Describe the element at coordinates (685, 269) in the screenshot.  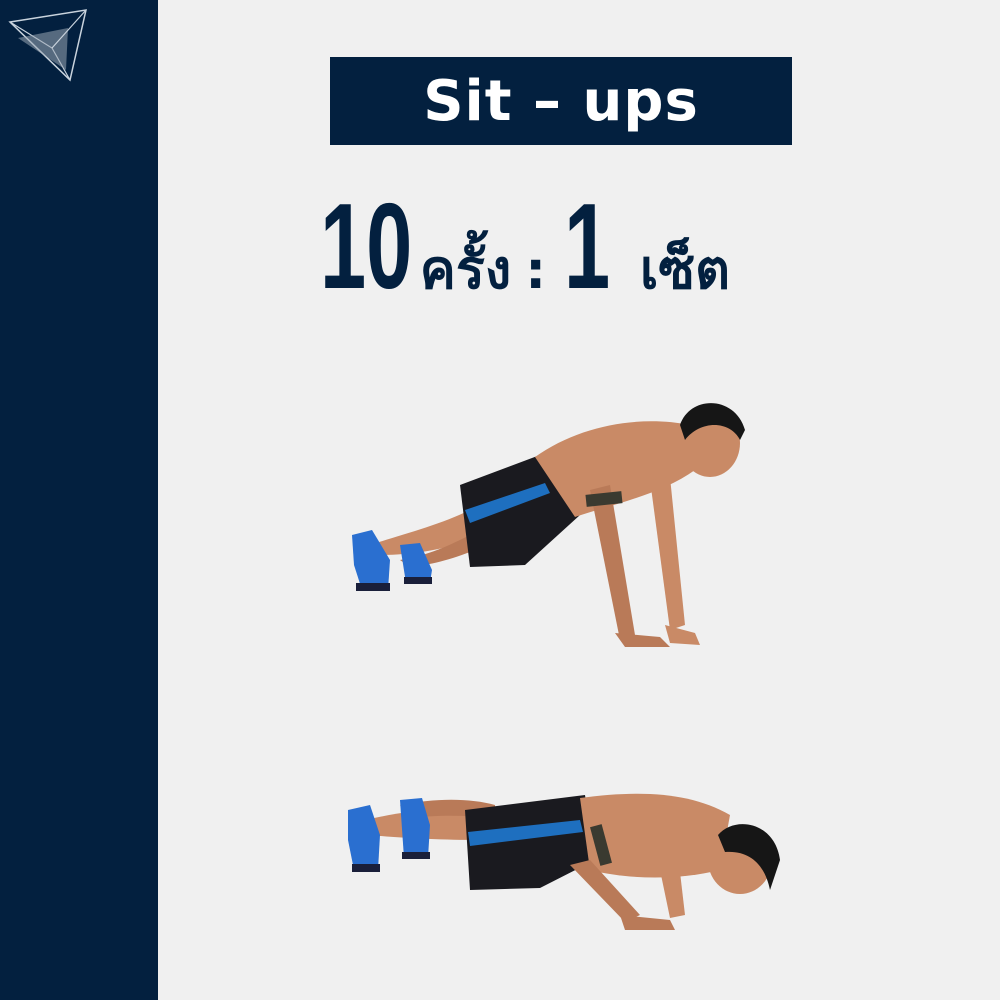
I see `sets-unit: เซ็ต` at that location.